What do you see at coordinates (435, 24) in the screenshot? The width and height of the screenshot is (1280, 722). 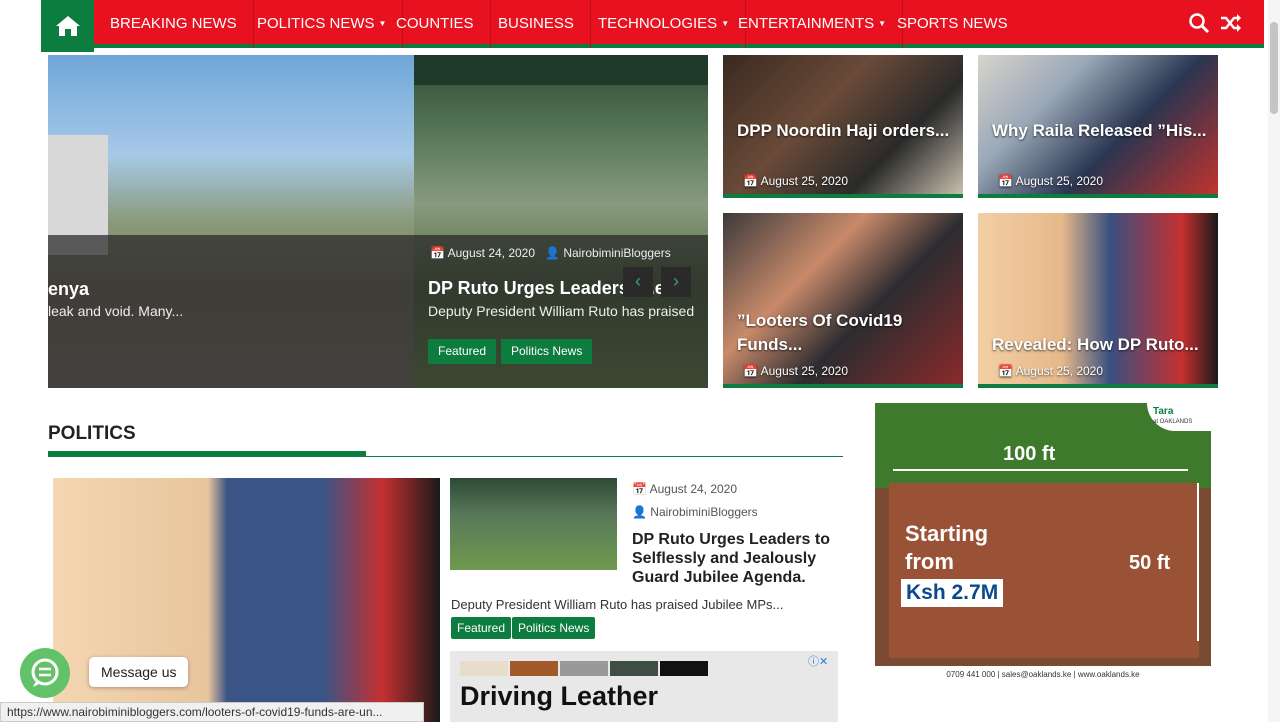 I see `nav-counties: COUNTIES` at bounding box center [435, 24].